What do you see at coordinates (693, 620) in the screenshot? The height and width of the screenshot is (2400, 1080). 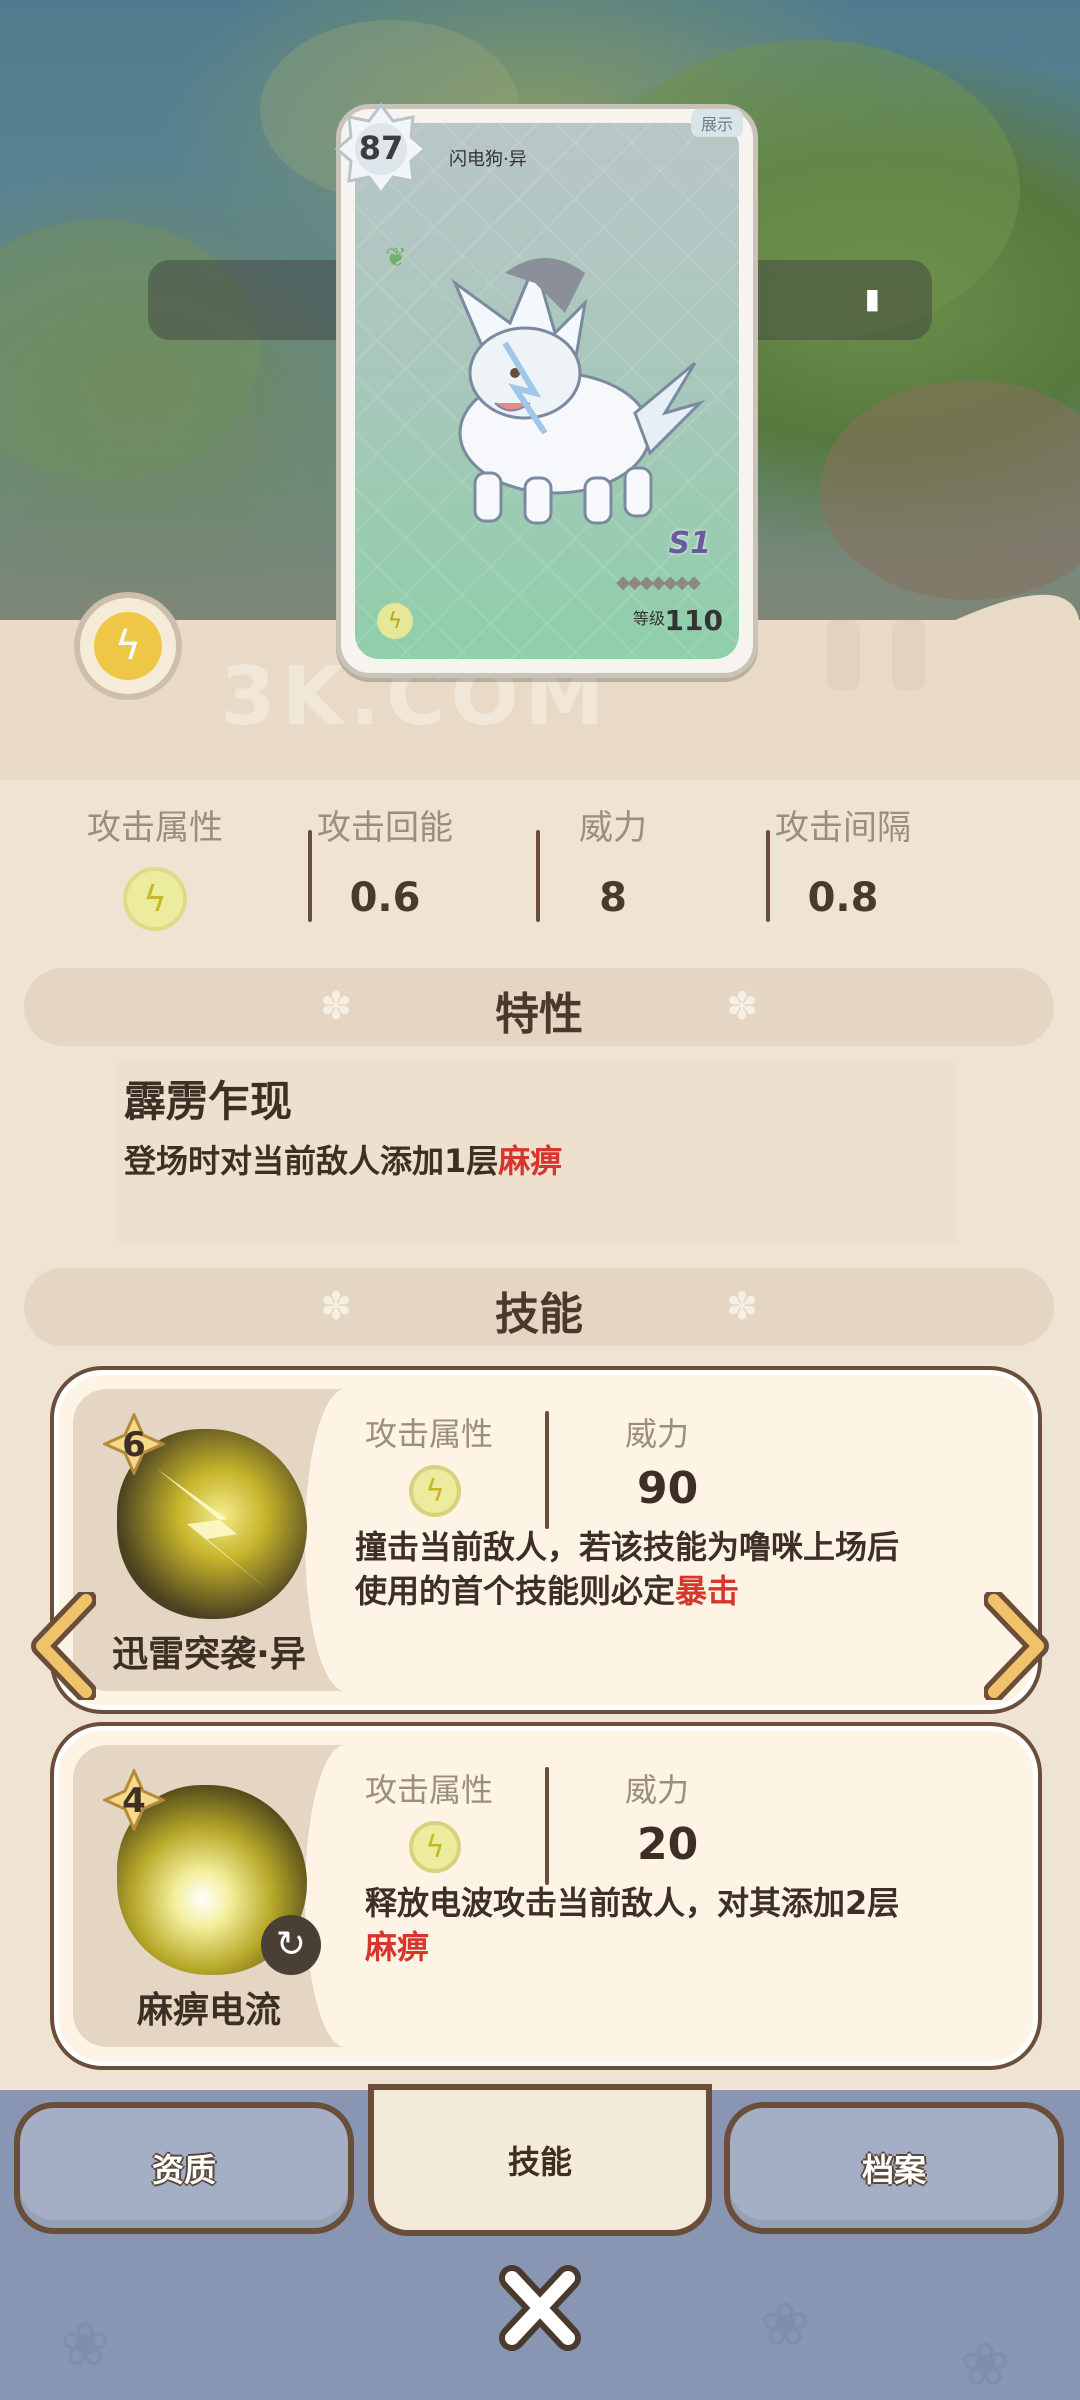 I see `card-level-value: 110` at bounding box center [693, 620].